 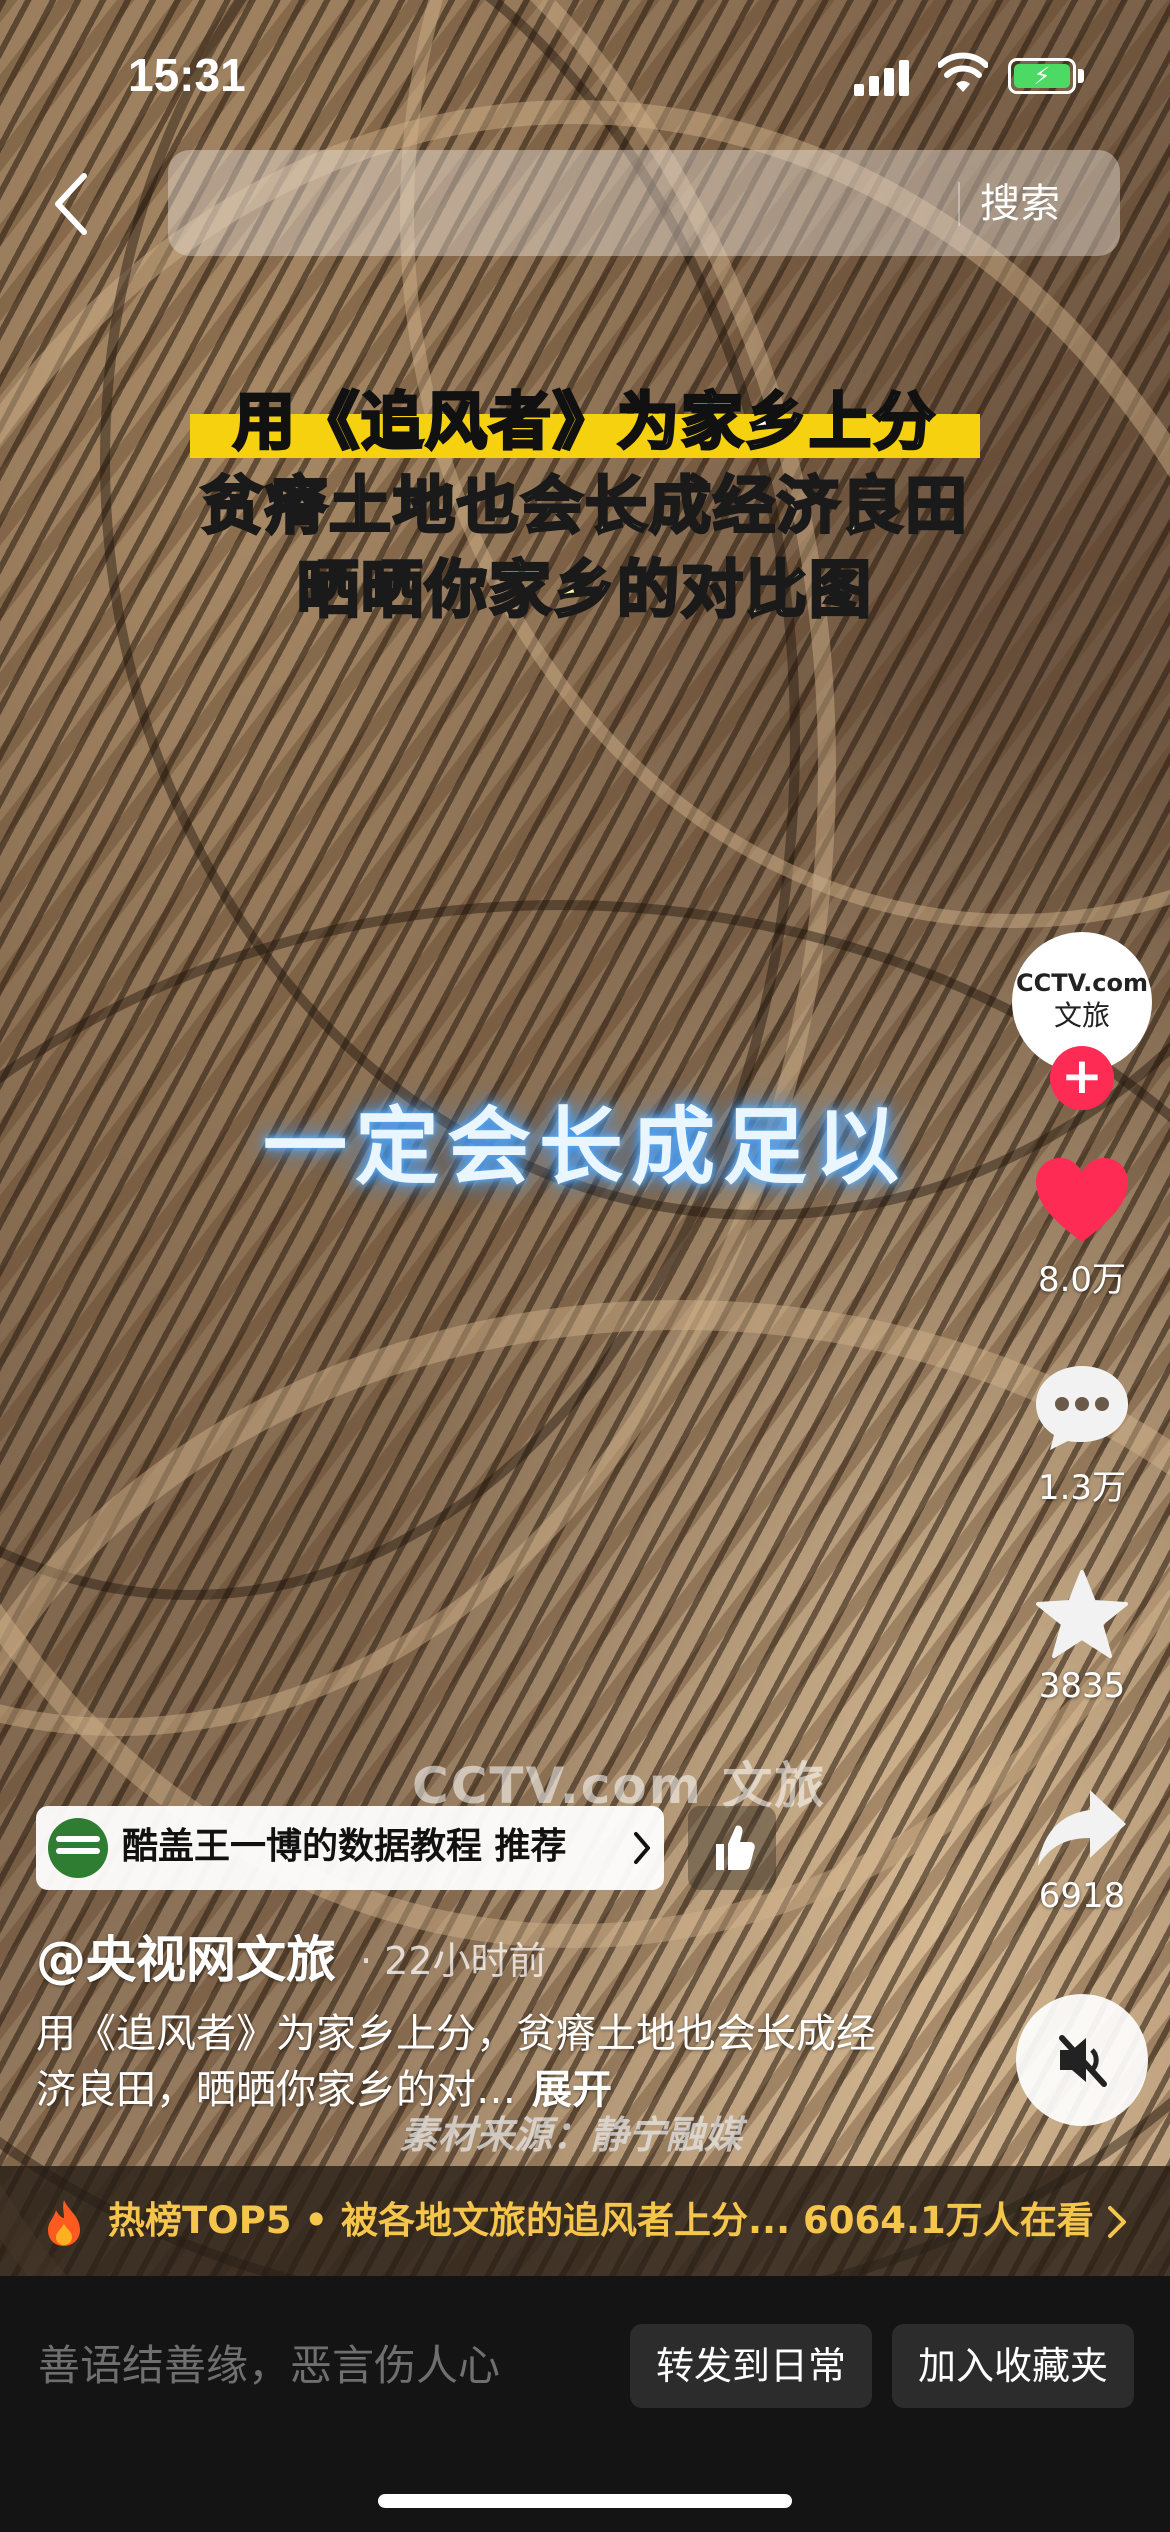 I want to click on avatar-subtitle: 文旅, so click(x=1081, y=1015).